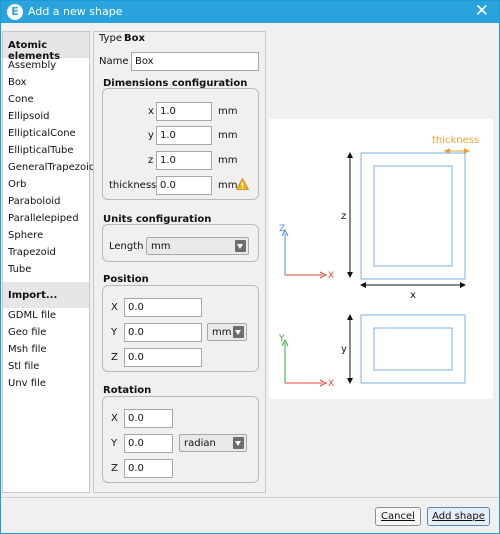 This screenshot has width=500, height=534. I want to click on shape-item-assembly: Assembly, so click(32, 65).